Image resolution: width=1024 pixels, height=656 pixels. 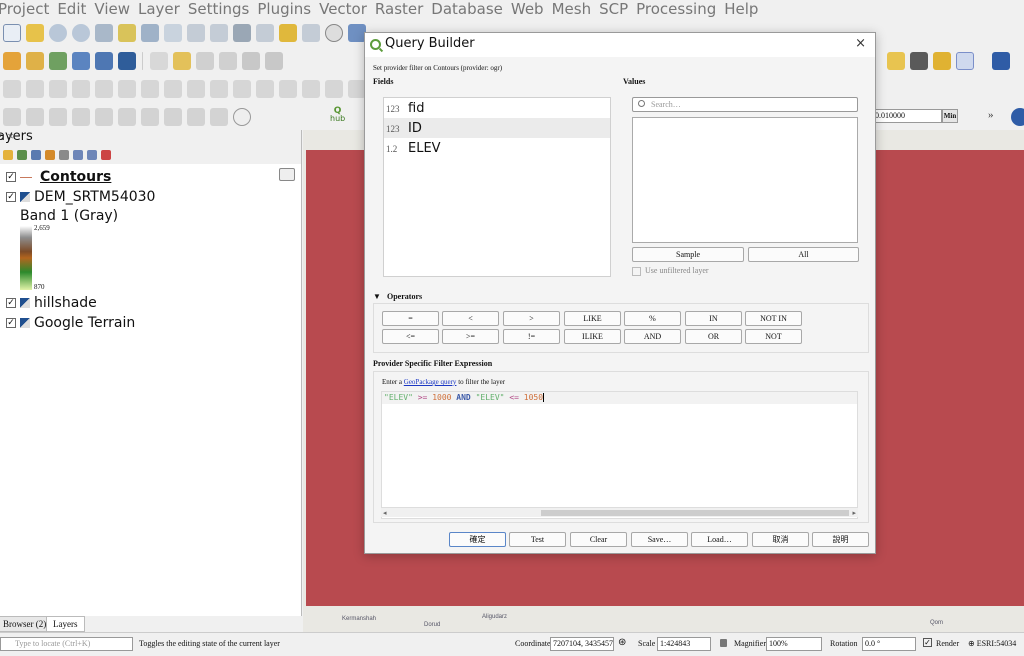 What do you see at coordinates (582, 644) in the screenshot?
I see `coordinate-field: 7207104, 3435457` at bounding box center [582, 644].